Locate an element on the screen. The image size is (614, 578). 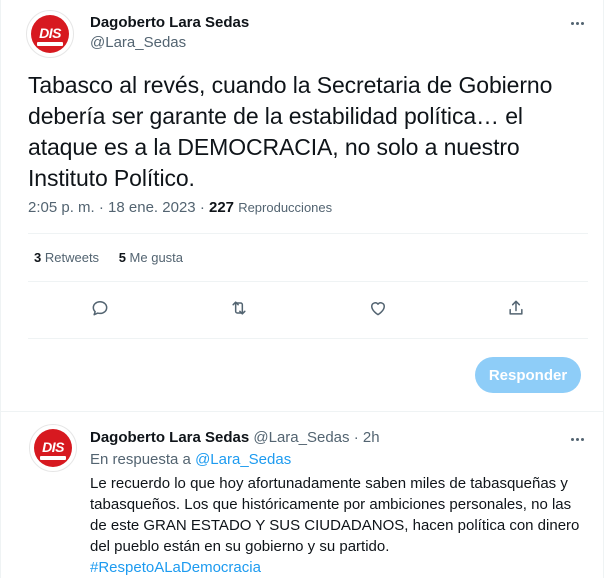
like-icon is located at coordinates (378, 308).